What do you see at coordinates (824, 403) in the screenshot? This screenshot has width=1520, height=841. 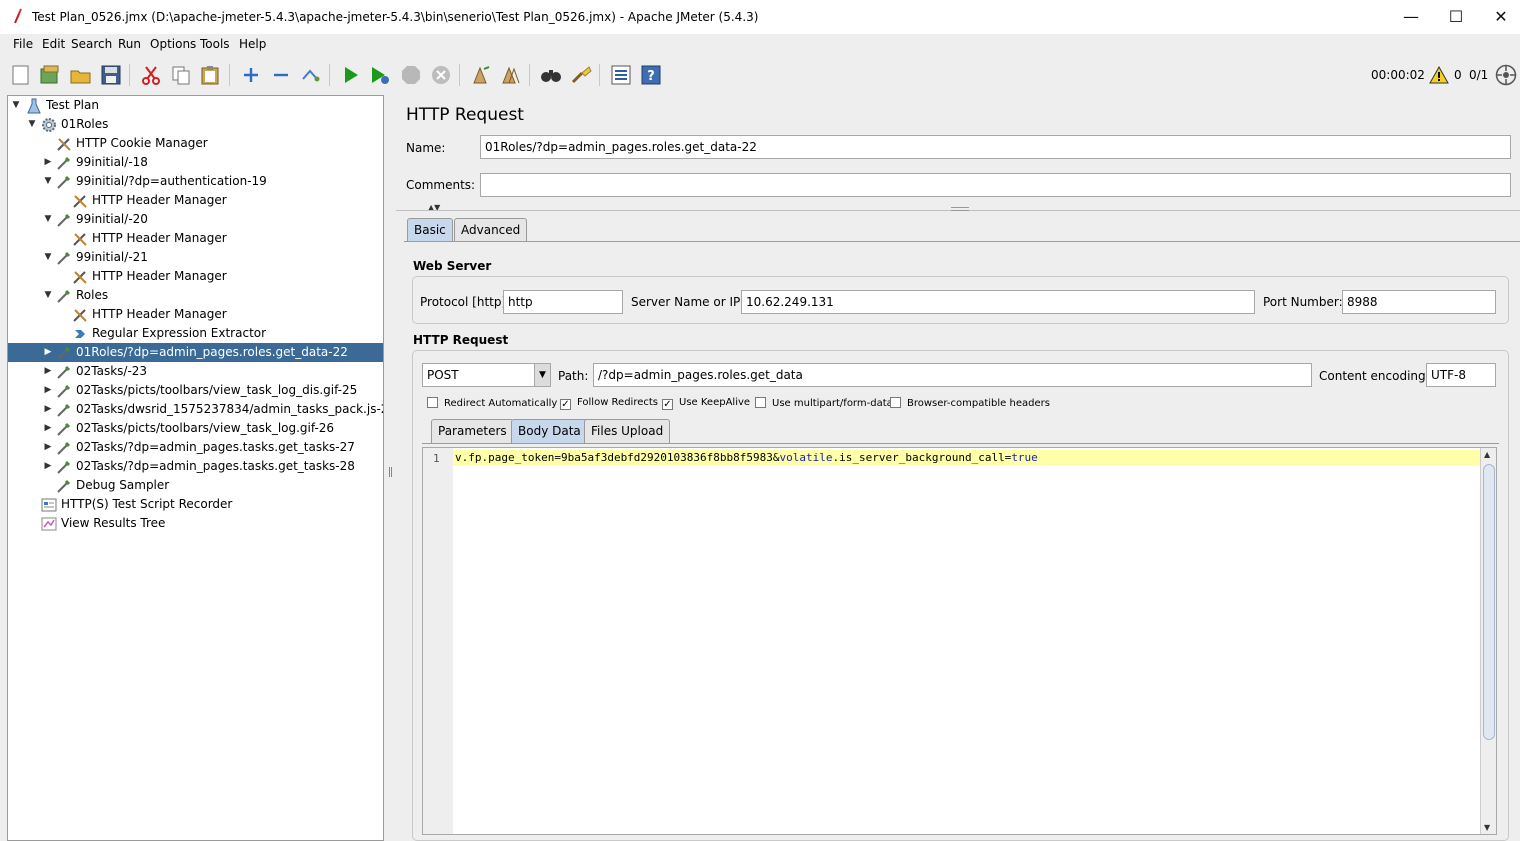 I see `option-checkbox: Use multipart/form-data` at bounding box center [824, 403].